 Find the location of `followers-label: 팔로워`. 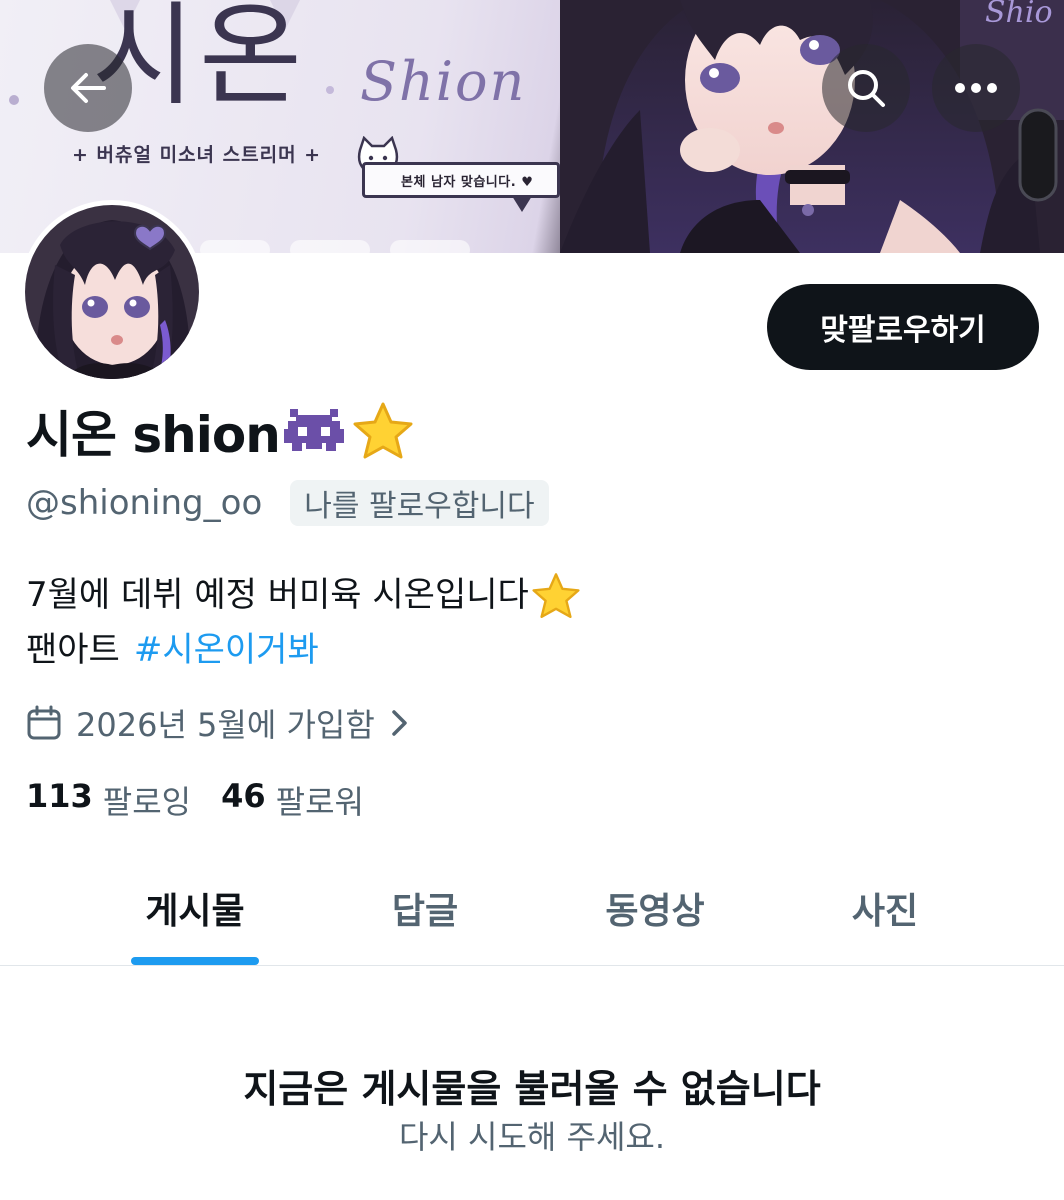

followers-label: 팔로워 is located at coordinates (319, 802).